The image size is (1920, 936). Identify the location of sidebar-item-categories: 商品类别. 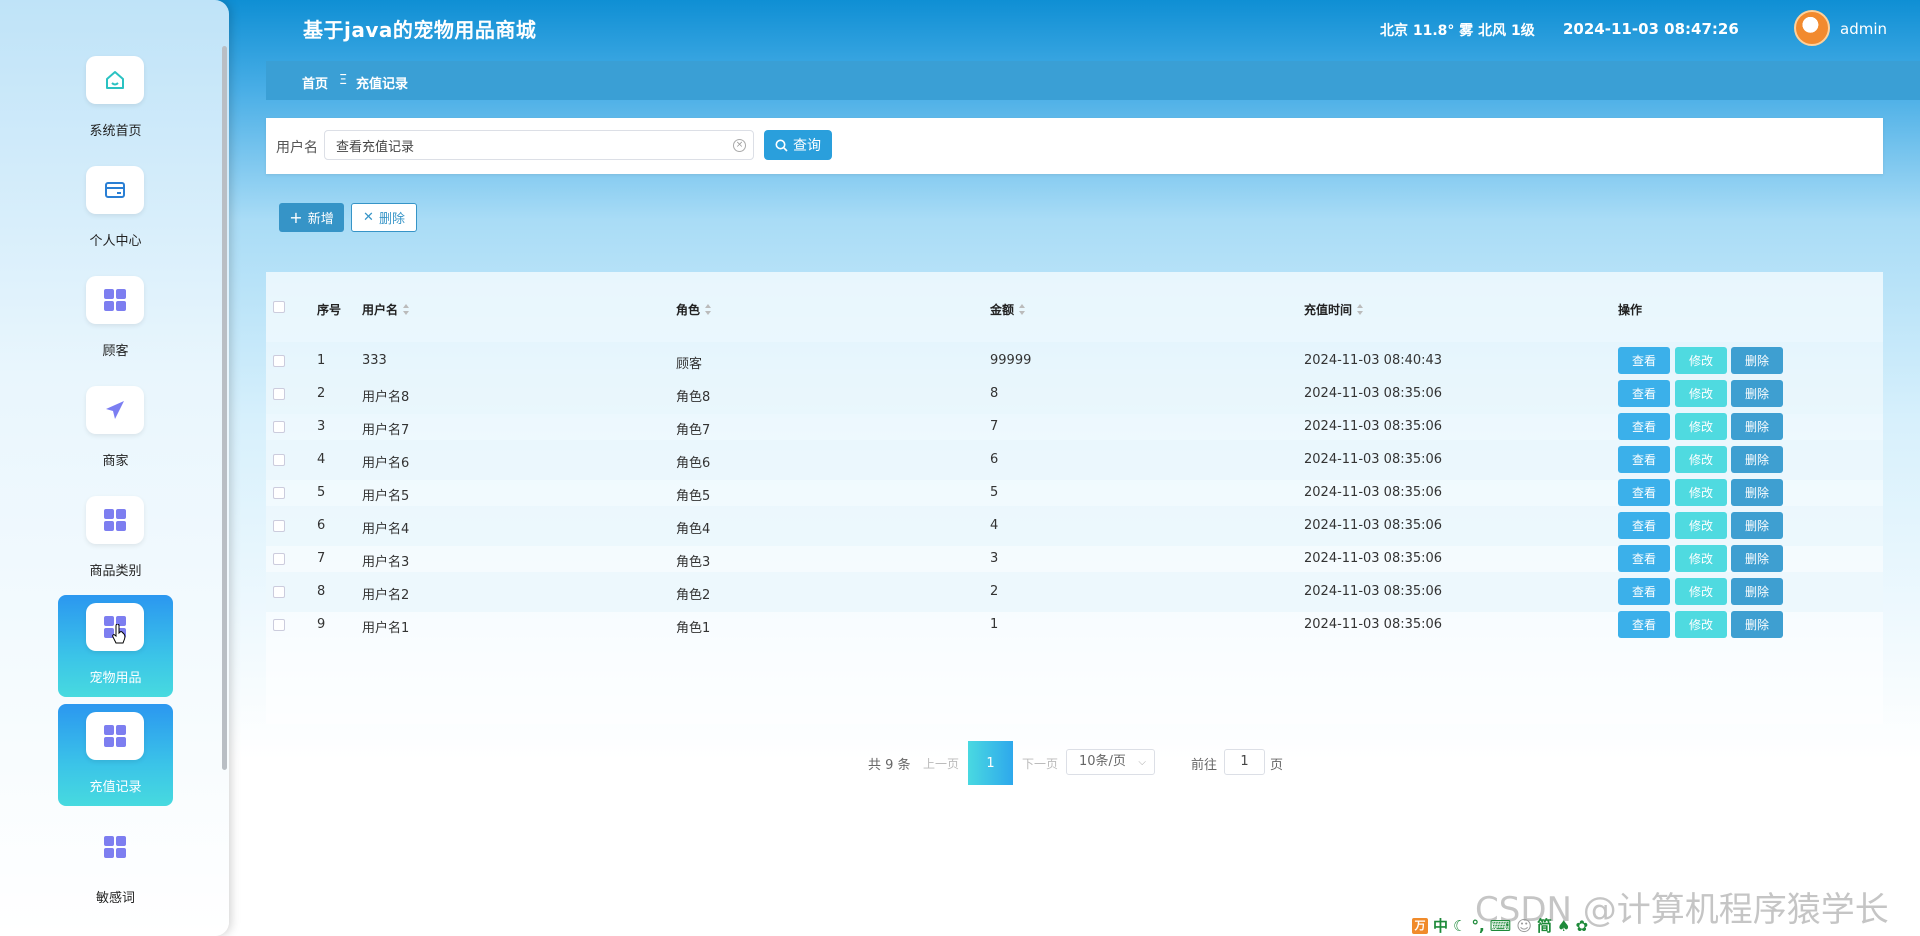
(115, 539).